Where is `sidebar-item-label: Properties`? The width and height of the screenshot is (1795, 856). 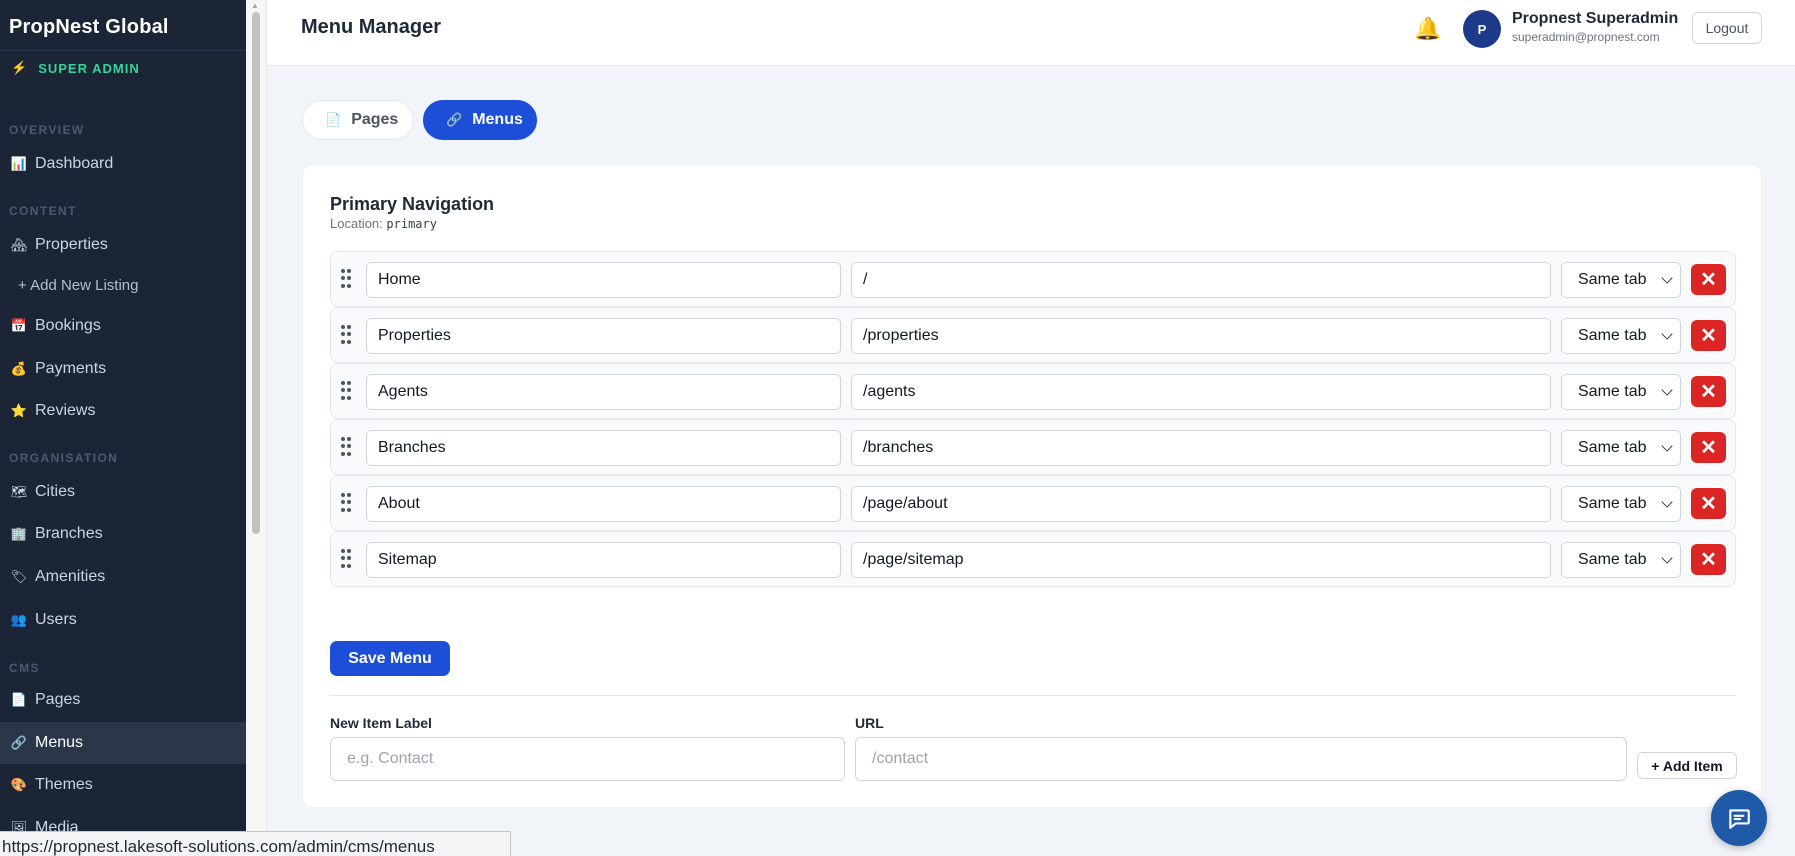 sidebar-item-label: Properties is located at coordinates (71, 244).